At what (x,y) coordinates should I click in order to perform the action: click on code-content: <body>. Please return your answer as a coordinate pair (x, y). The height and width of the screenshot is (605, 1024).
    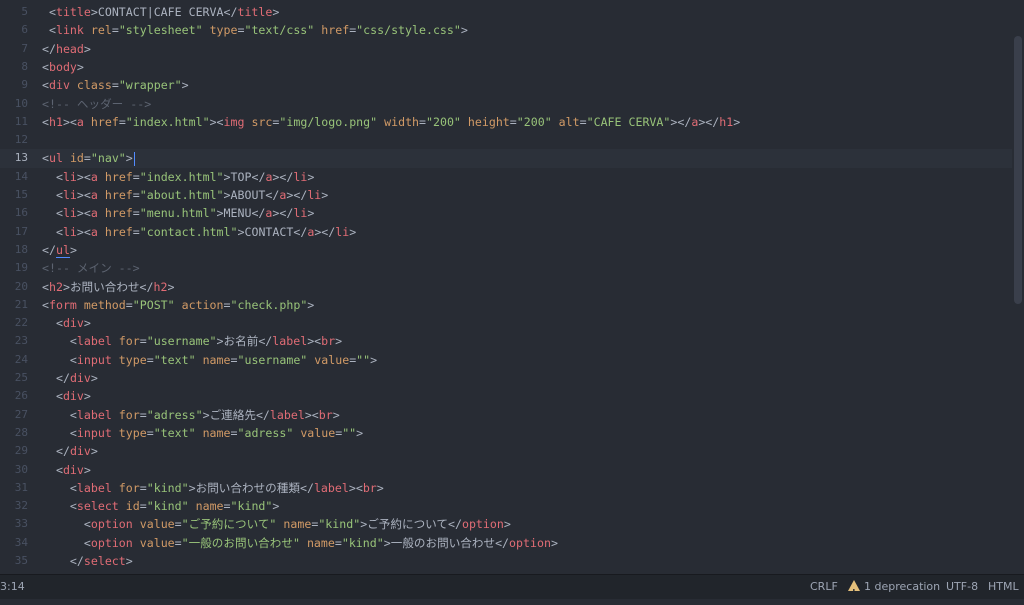
    Looking at the image, I should click on (63, 67).